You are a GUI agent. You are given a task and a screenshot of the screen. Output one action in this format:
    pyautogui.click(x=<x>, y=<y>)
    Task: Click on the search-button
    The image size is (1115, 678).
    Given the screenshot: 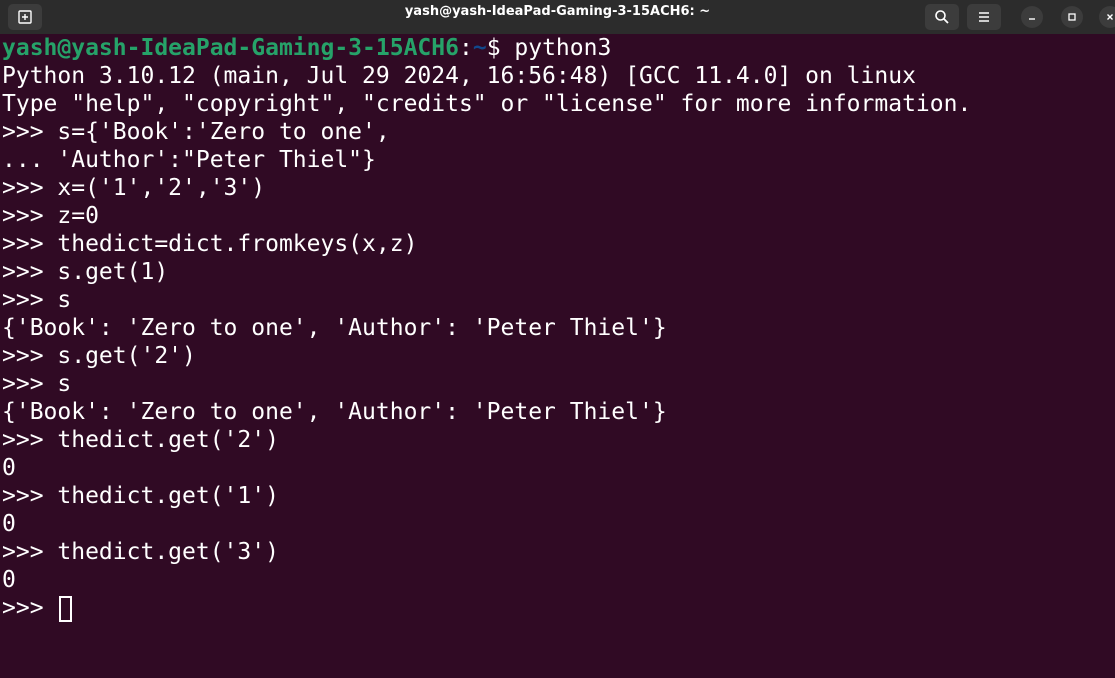 What is the action you would take?
    pyautogui.click(x=942, y=17)
    